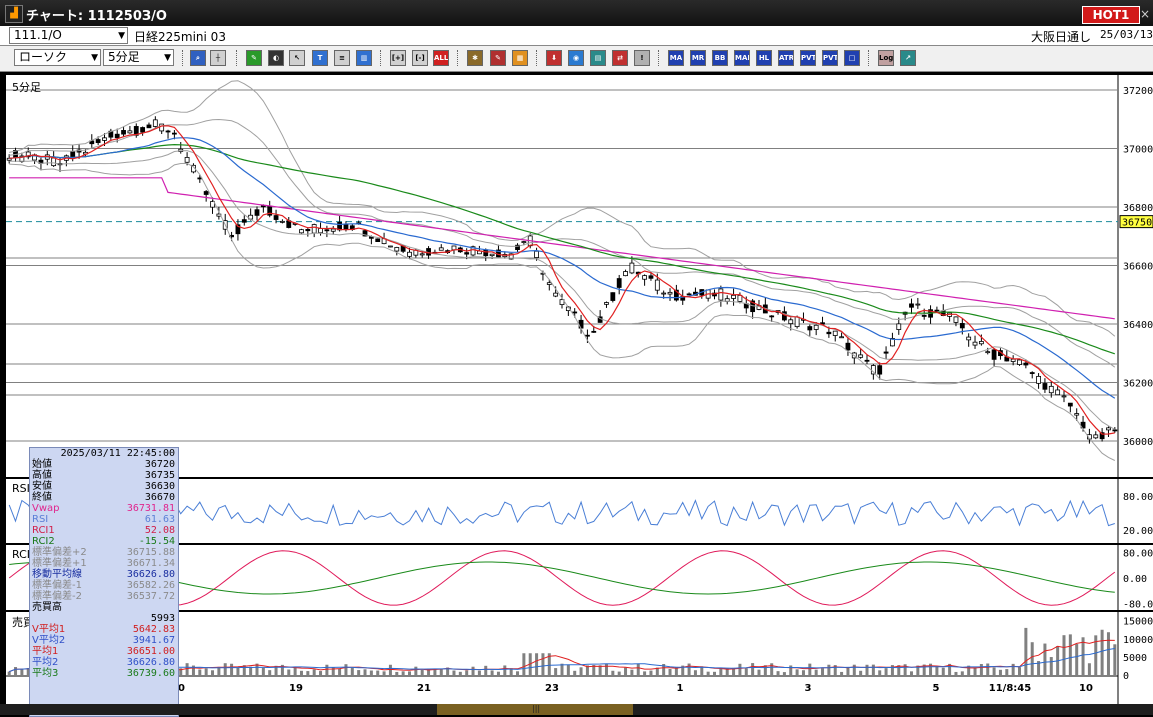 The image size is (1153, 717). I want to click on horizontal-scrollbar: |||, so click(576, 709).